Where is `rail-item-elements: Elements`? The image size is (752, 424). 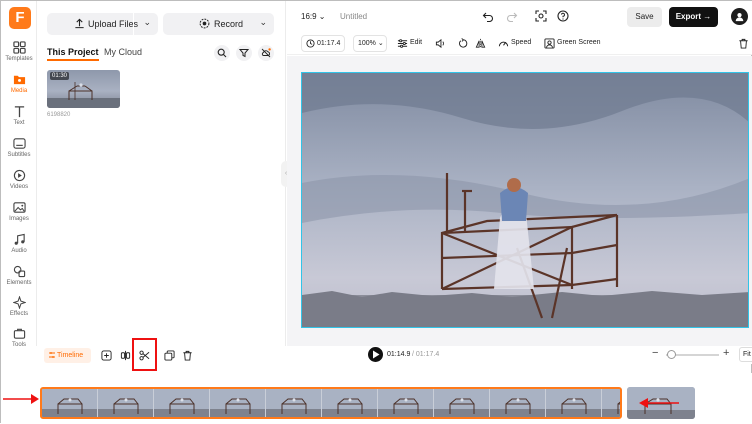 rail-item-elements: Elements is located at coordinates (19, 280).